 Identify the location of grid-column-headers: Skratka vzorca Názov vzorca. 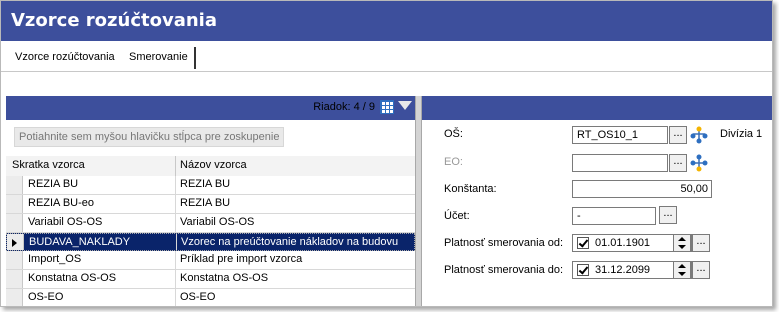
(210, 166).